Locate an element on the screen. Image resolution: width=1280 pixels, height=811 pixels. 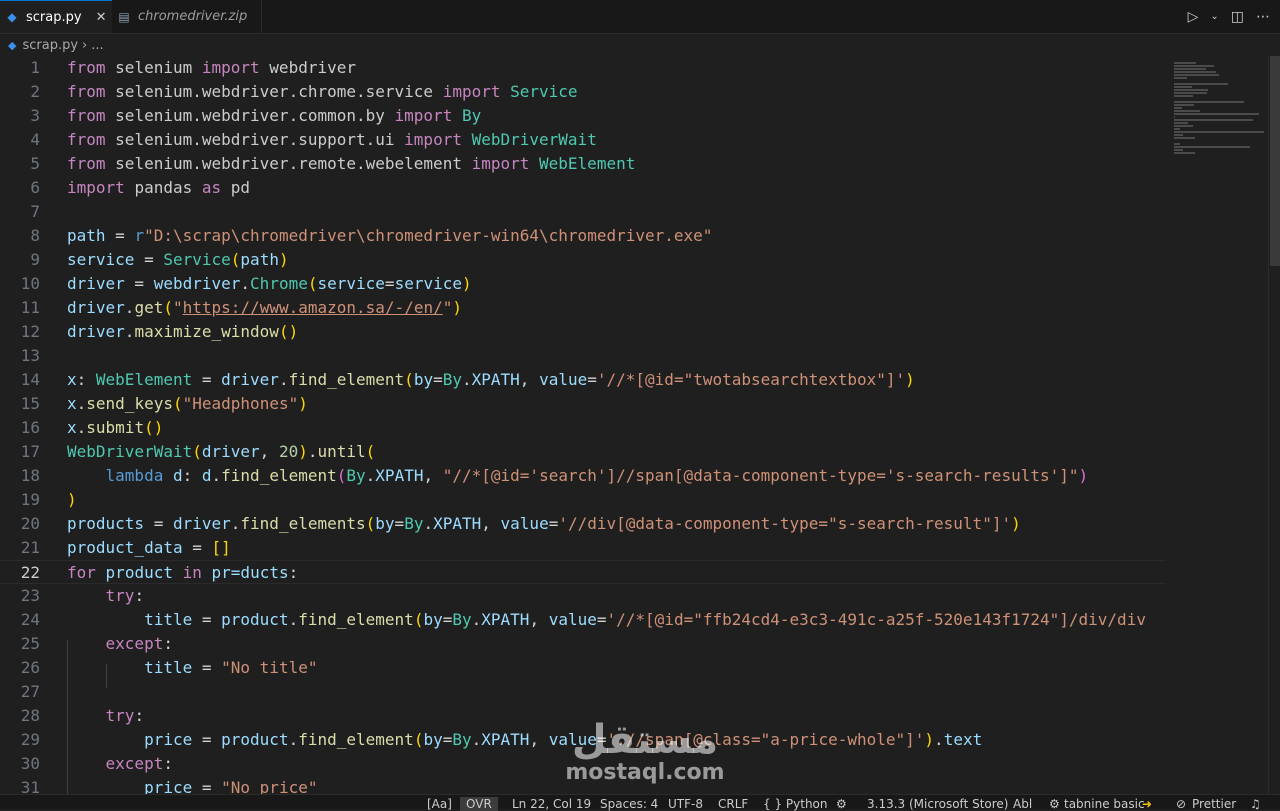
more-actions-icon: ⋯ is located at coordinates (1263, 17).